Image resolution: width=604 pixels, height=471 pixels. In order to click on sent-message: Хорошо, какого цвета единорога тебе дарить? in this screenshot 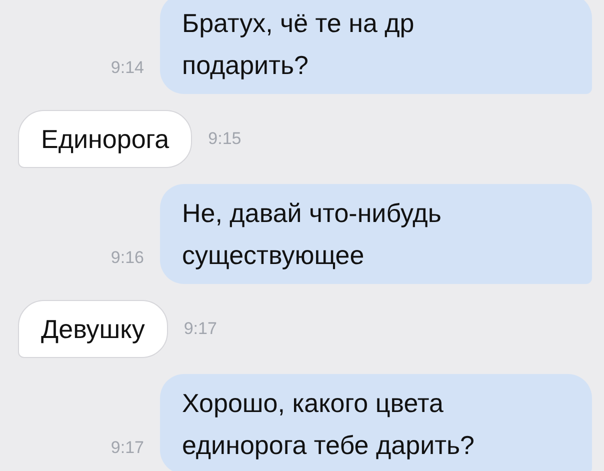, I will do `click(376, 422)`.